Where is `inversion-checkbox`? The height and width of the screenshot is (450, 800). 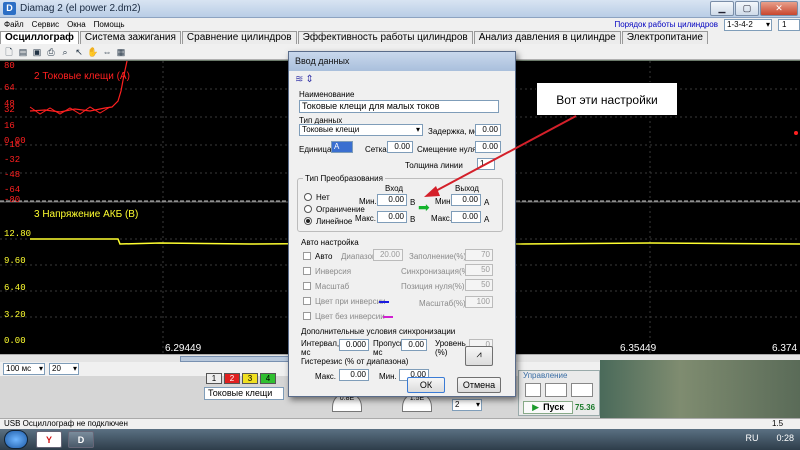
inversion-checkbox is located at coordinates (307, 271).